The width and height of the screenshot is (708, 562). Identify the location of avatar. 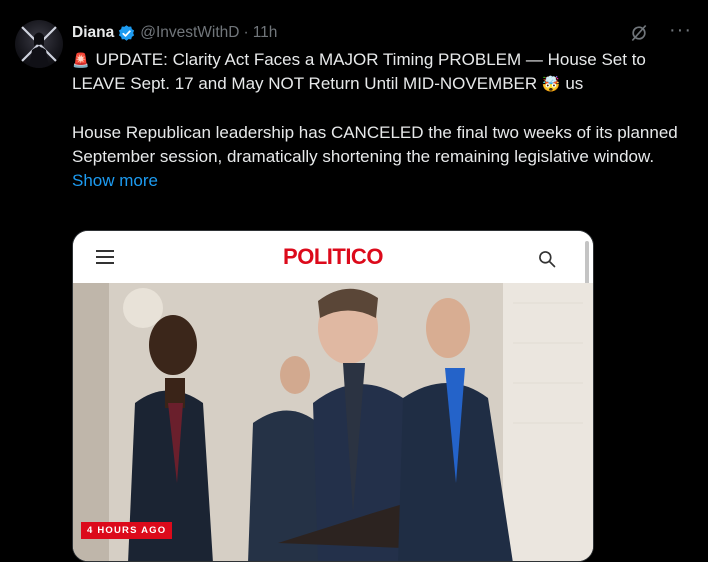
(39, 44).